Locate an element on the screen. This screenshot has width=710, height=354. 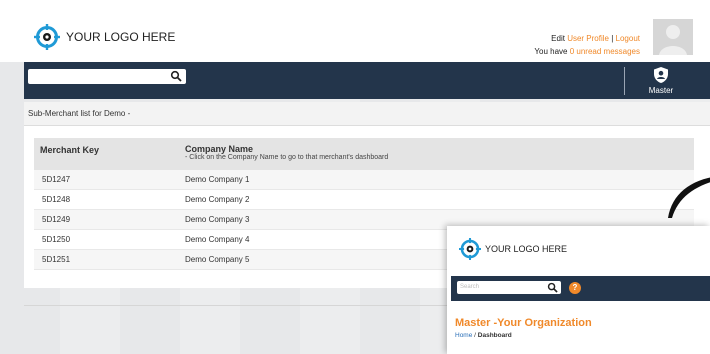
master-menu: Master is located at coordinates (661, 80).